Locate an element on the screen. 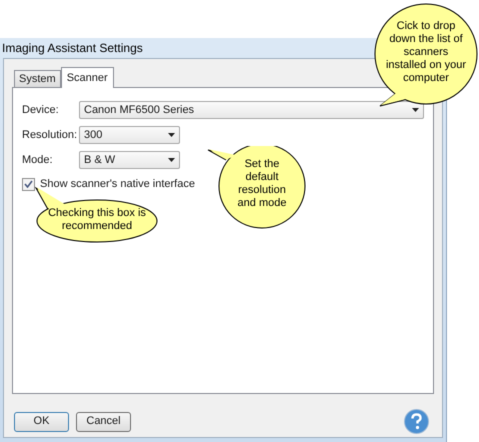 Image resolution: width=479 pixels, height=442 pixels. tab: System is located at coordinates (37, 78).